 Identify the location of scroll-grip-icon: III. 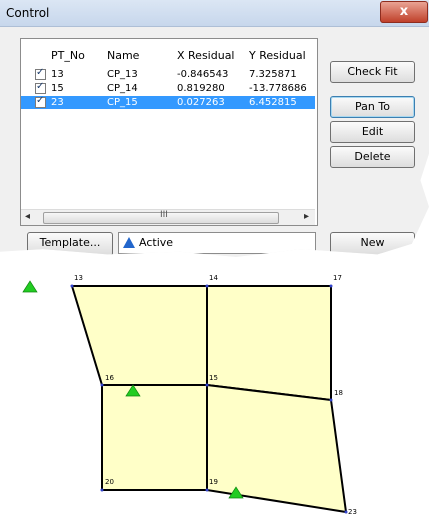
(164, 215).